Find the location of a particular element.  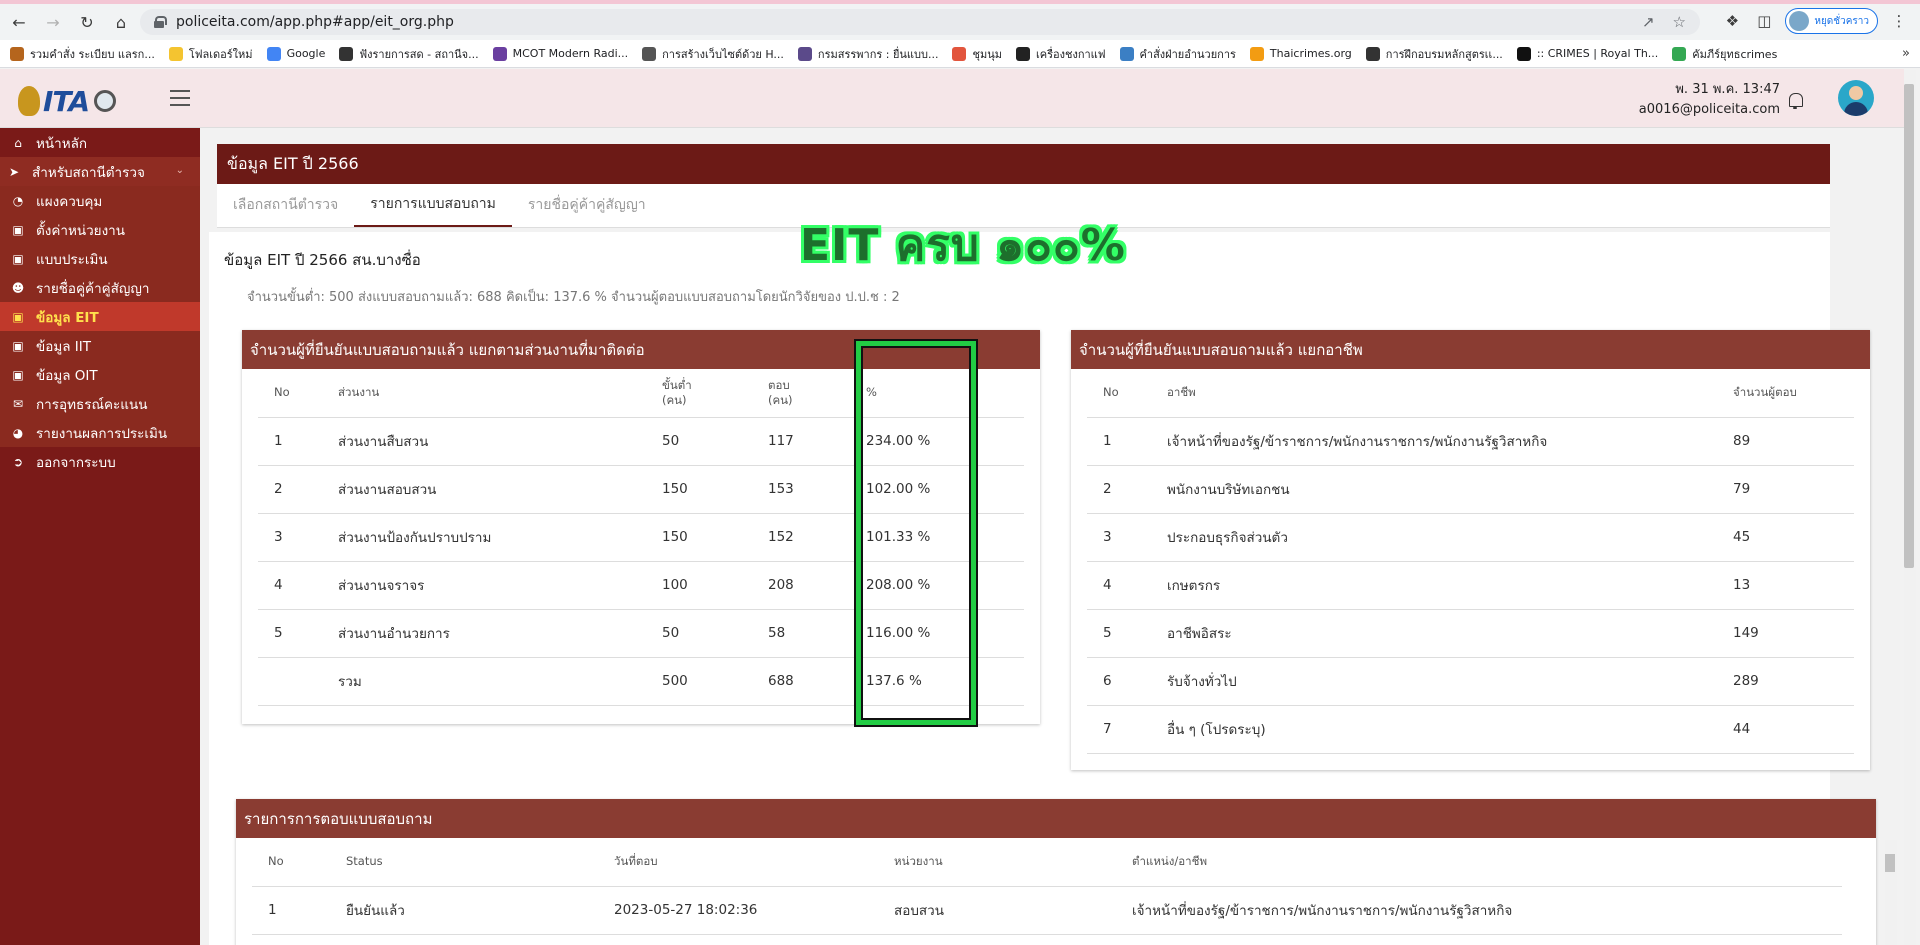

back-icon: ← is located at coordinates (19, 22).